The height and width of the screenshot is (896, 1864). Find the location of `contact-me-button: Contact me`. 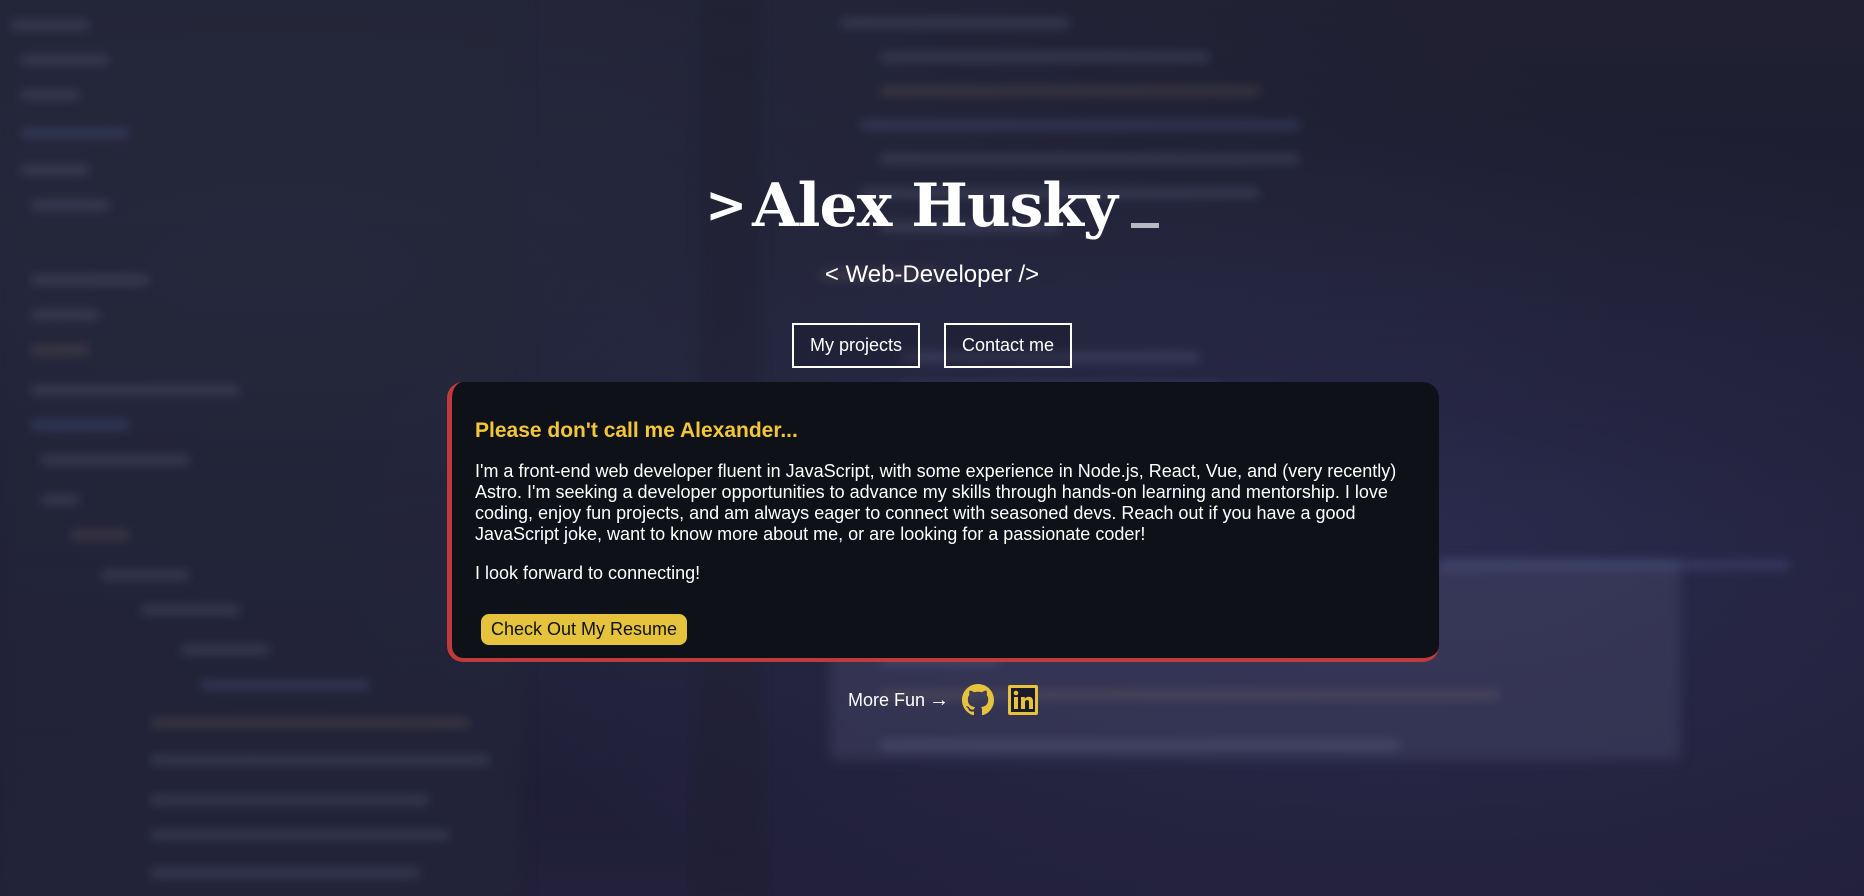

contact-me-button: Contact me is located at coordinates (1008, 345).